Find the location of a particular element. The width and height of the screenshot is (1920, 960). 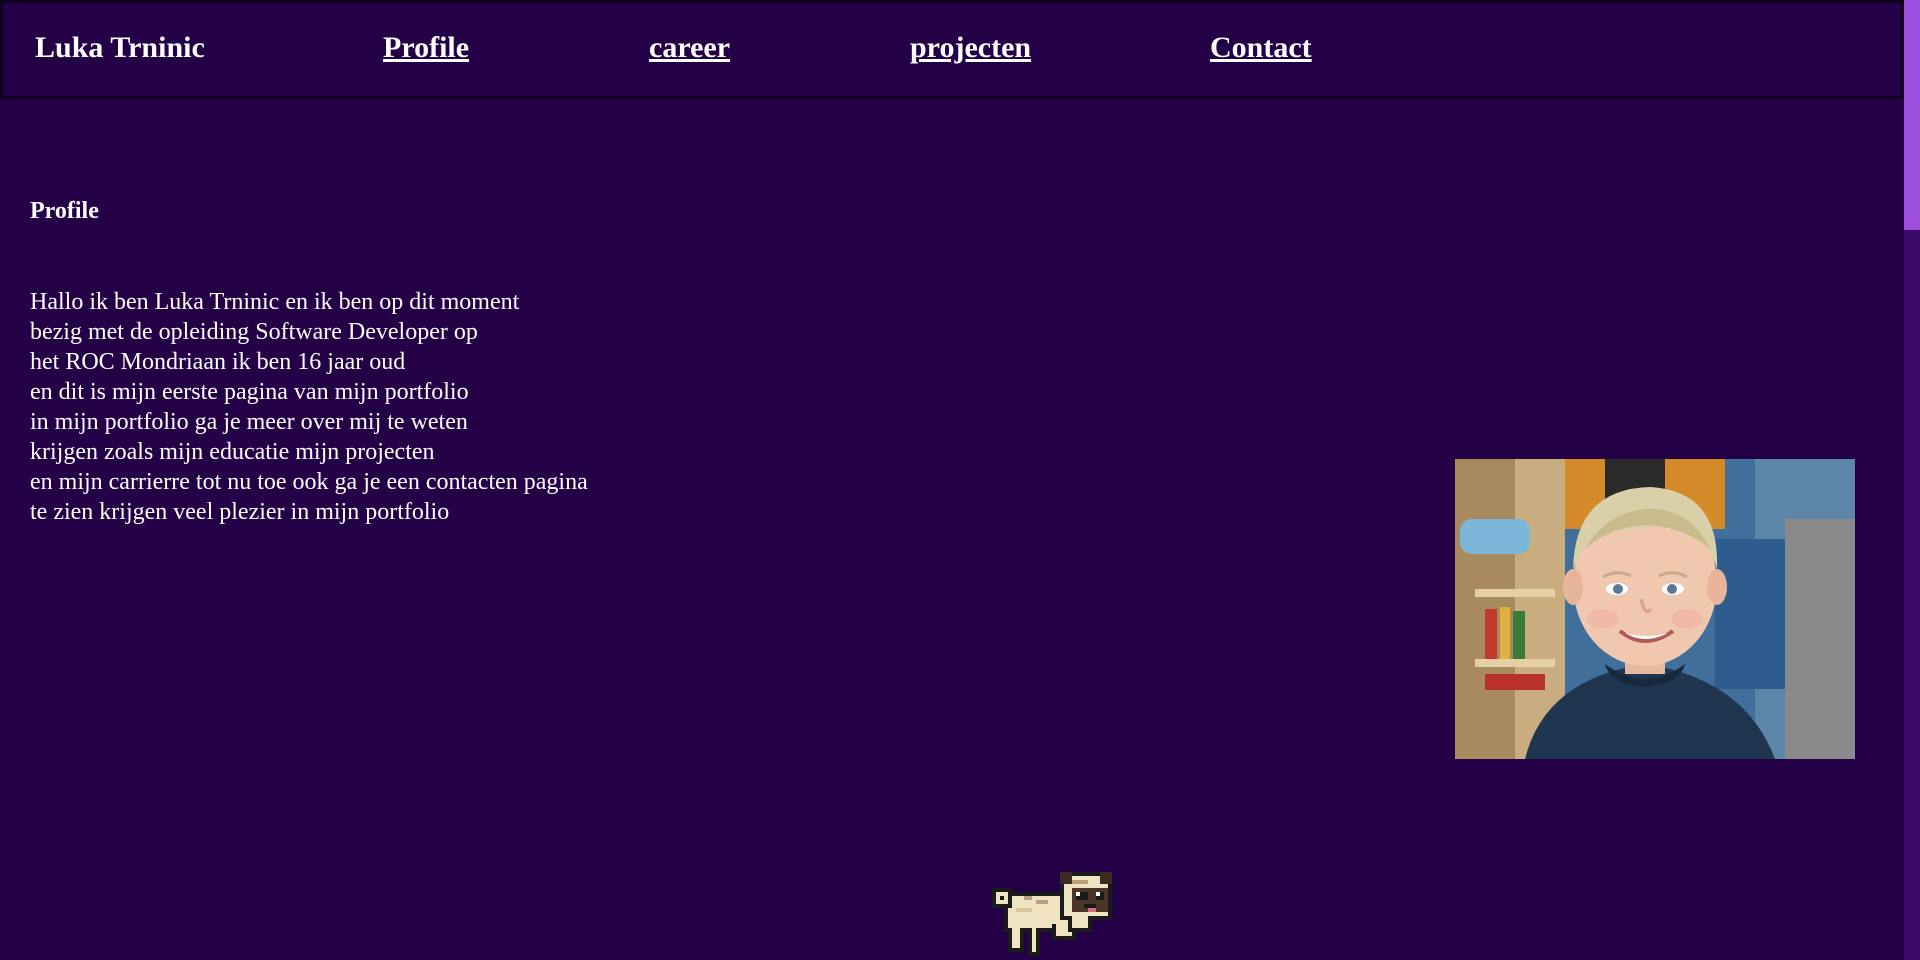

nav-link-projecten: projecten is located at coordinates (970, 48).